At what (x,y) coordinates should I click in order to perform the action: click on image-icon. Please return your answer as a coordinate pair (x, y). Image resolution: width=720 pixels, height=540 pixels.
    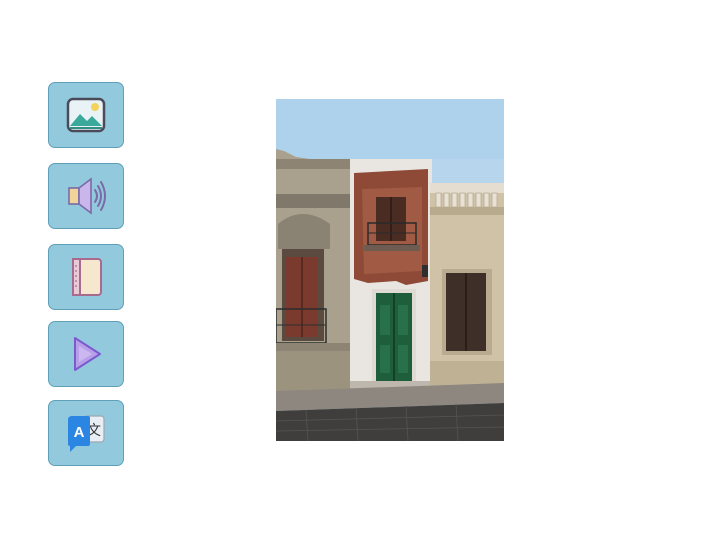
    Looking at the image, I should click on (86, 115).